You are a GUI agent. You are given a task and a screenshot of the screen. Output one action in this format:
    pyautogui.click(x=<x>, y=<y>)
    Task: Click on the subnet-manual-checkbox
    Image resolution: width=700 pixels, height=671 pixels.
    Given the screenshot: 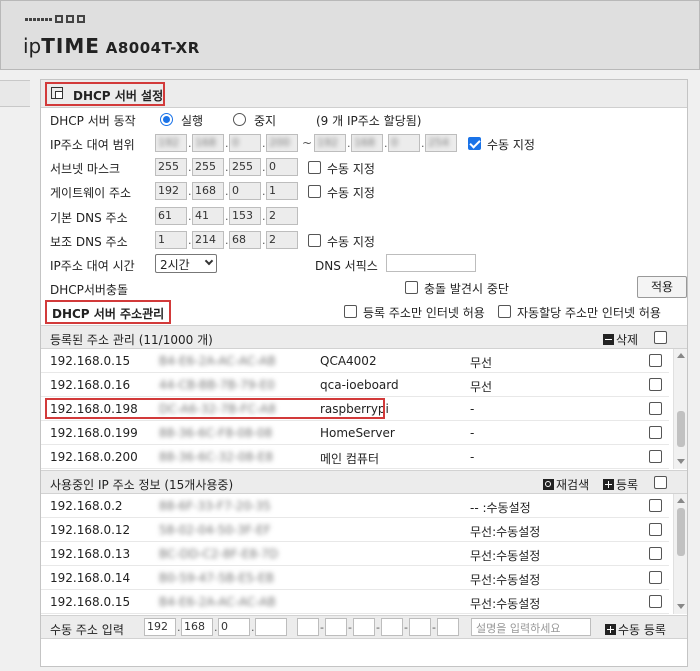 What is the action you would take?
    pyautogui.click(x=314, y=167)
    